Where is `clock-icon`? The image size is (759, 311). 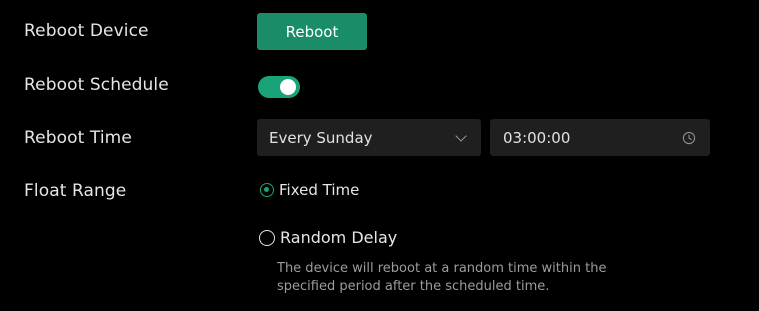
clock-icon is located at coordinates (689, 138).